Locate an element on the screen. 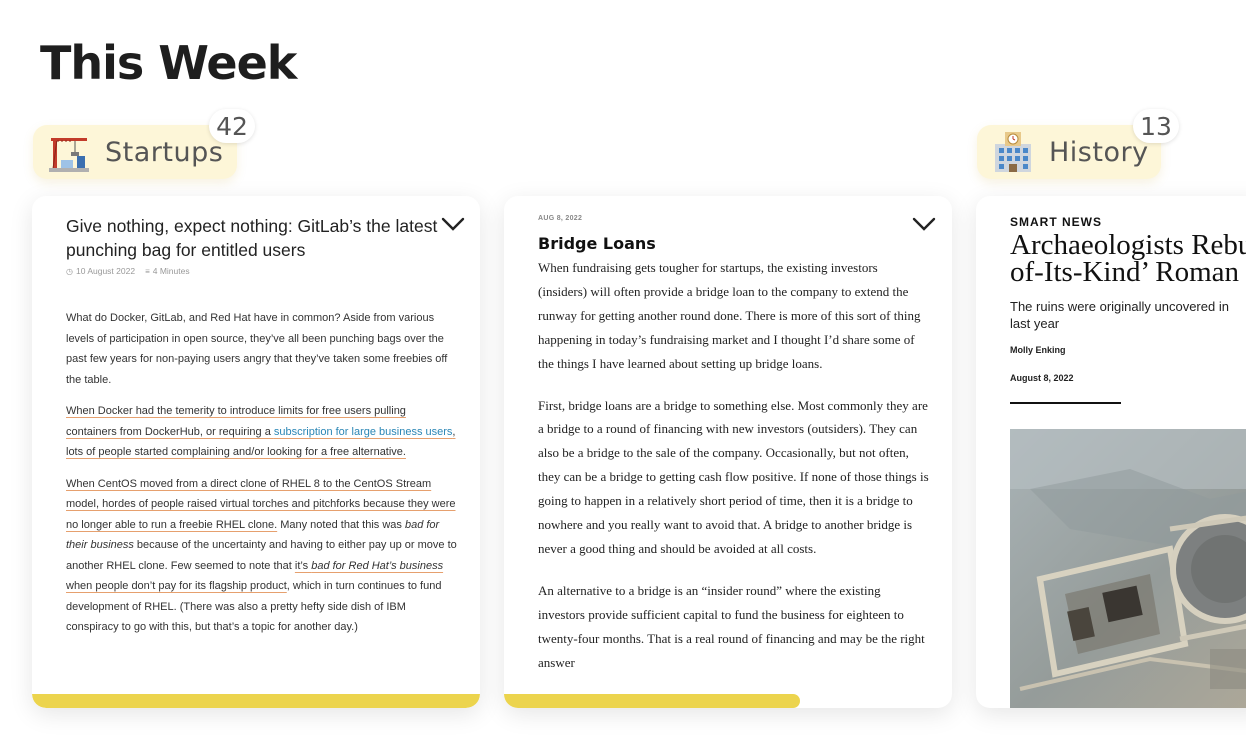 The image size is (1246, 752). dek-line: The ruins were originally uncovered in is located at coordinates (1119, 306).